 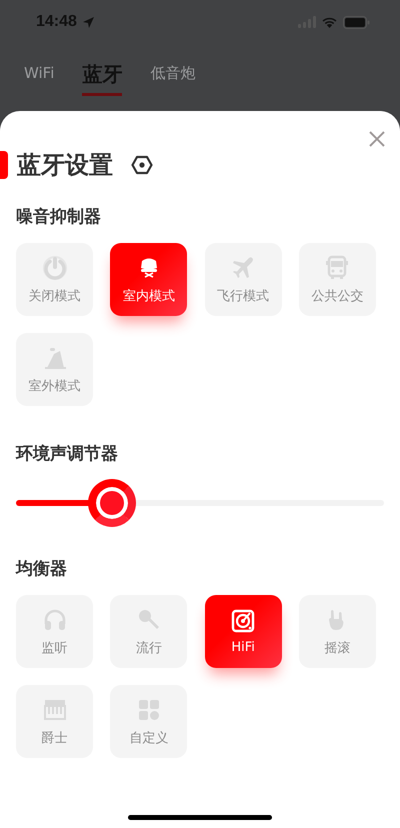 I want to click on tab: 低音炮, so click(x=173, y=77).